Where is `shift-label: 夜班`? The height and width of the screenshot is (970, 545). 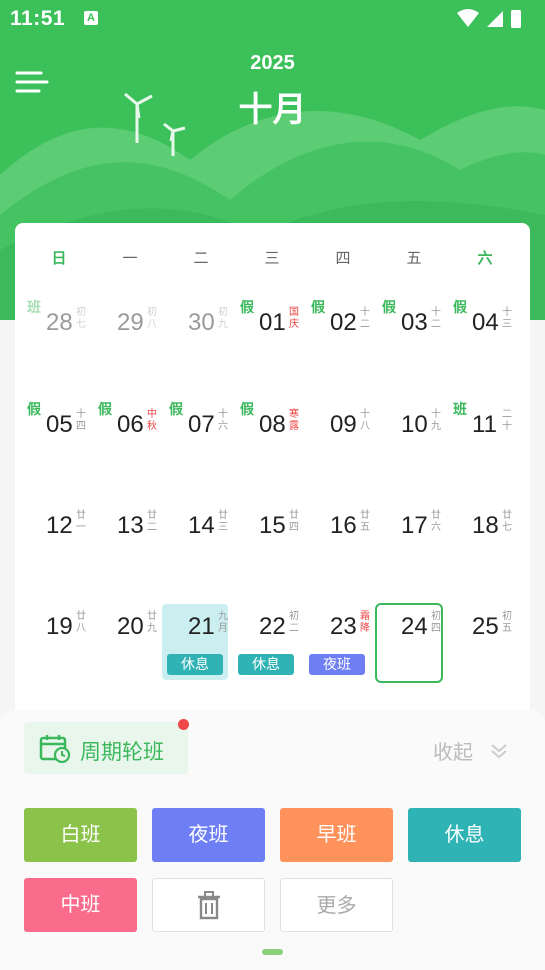 shift-label: 夜班 is located at coordinates (337, 664).